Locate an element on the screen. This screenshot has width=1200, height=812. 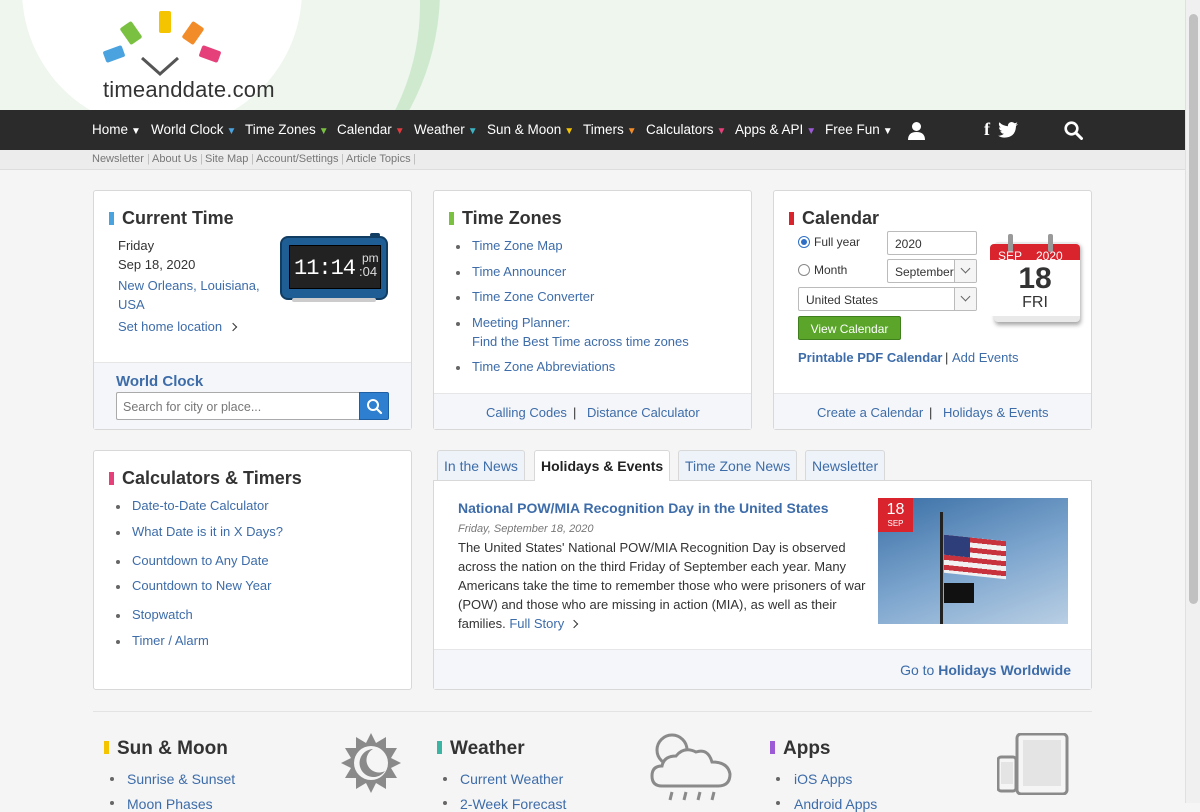
sun-moon-title: Sun & Moon is located at coordinates (166, 749).